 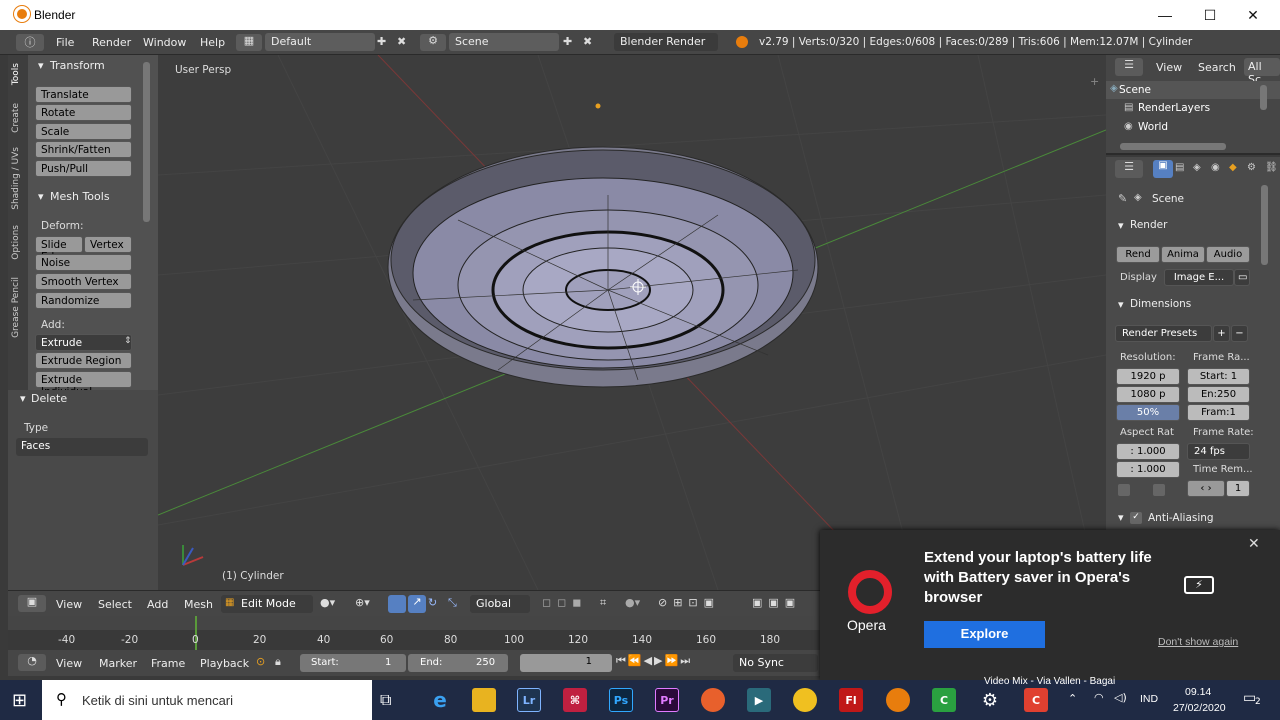 What do you see at coordinates (1094, 81) in the screenshot?
I see `add-region-icon: +` at bounding box center [1094, 81].